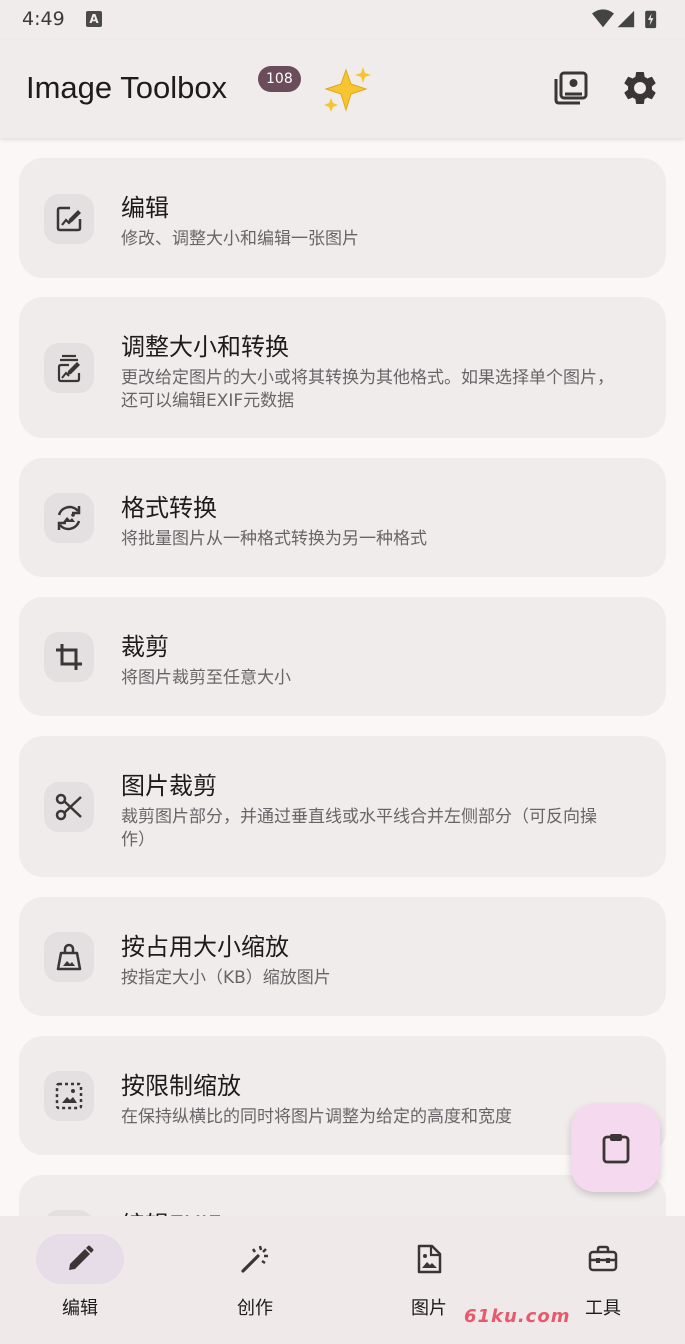 This screenshot has width=685, height=1344. What do you see at coordinates (206, 678) in the screenshot?
I see `card-description: 将图片裁剪至任意大小` at bounding box center [206, 678].